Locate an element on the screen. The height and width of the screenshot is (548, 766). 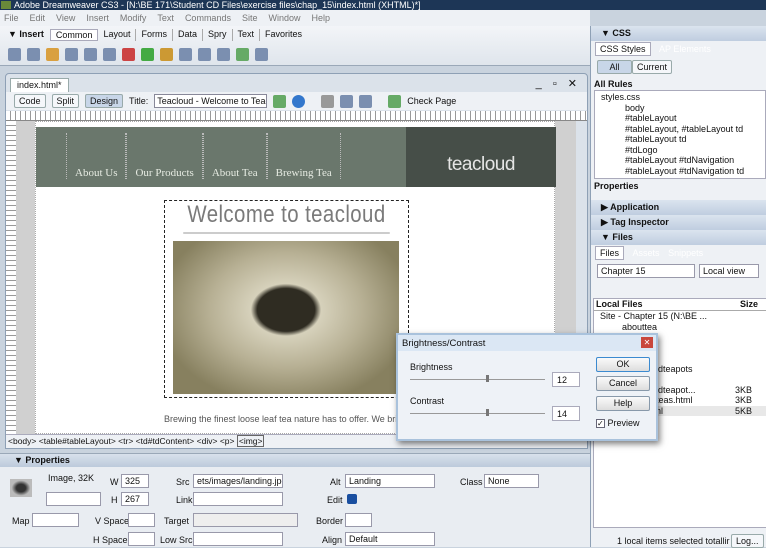
map-input is located at coordinates (55, 520).